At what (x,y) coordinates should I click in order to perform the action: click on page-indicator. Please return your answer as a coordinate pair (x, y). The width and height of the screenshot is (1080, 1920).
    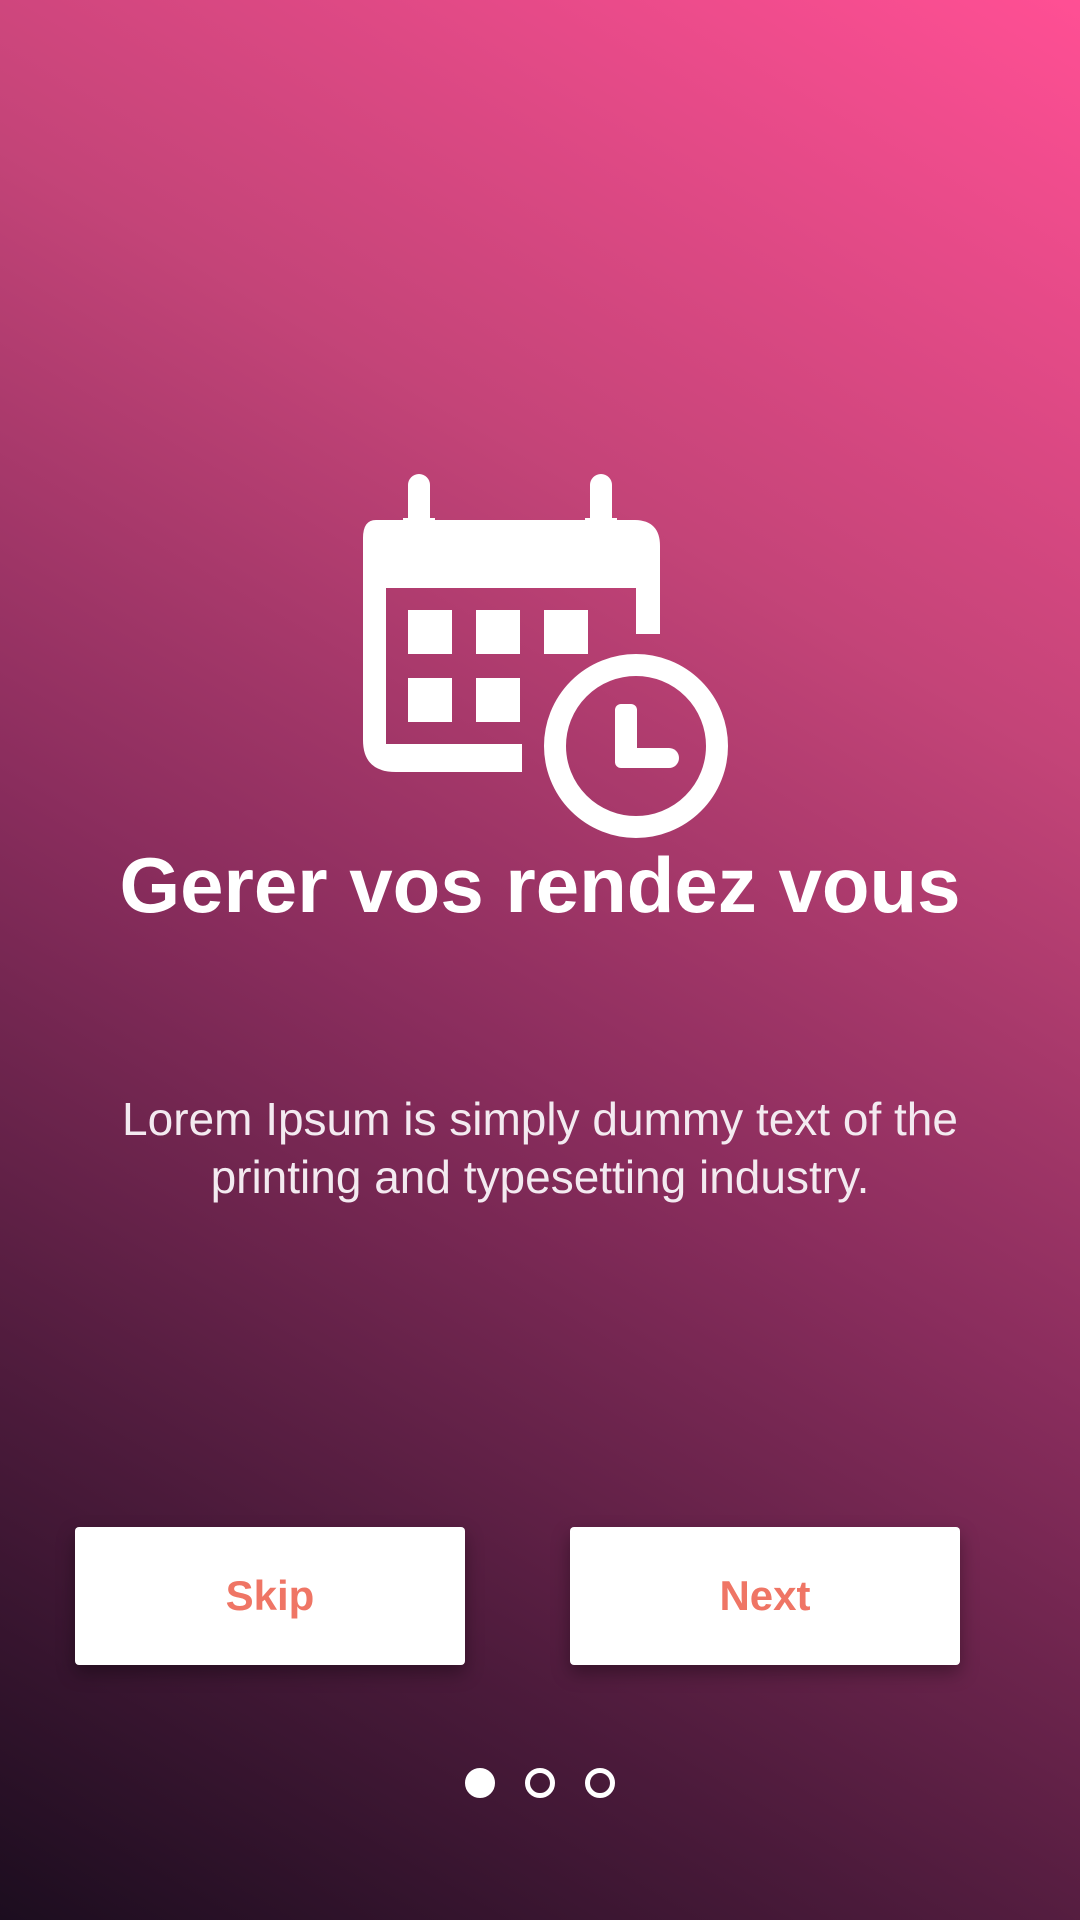
    Looking at the image, I should click on (540, 1783).